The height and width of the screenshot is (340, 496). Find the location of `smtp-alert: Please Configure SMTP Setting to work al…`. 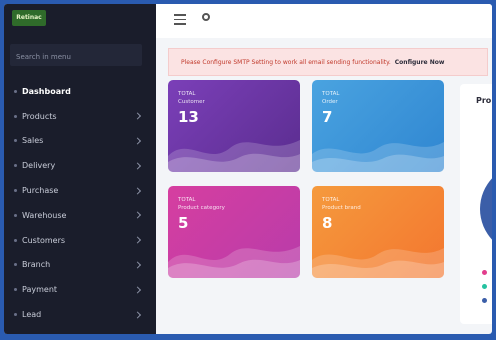

smtp-alert: Please Configure SMTP Setting to work al… is located at coordinates (328, 62).